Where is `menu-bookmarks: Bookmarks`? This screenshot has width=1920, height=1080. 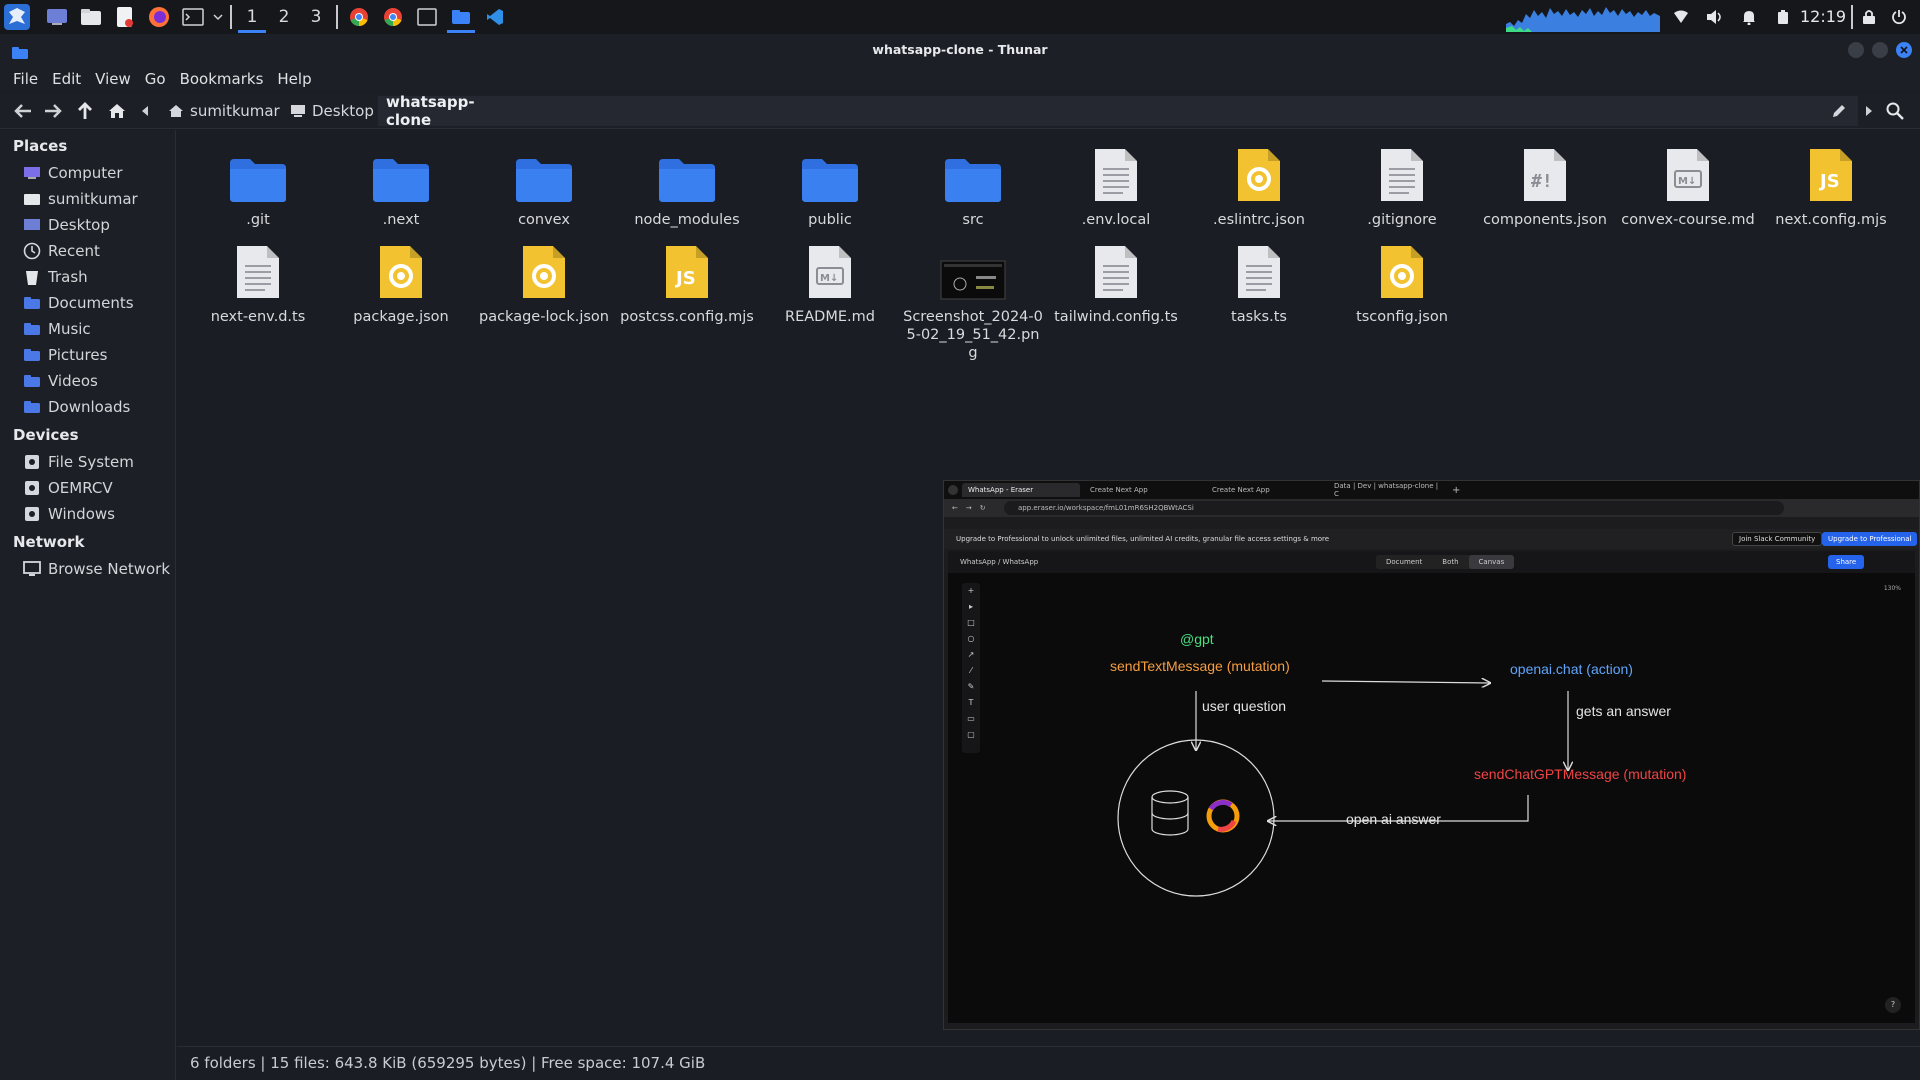
menu-bookmarks: Bookmarks is located at coordinates (222, 79).